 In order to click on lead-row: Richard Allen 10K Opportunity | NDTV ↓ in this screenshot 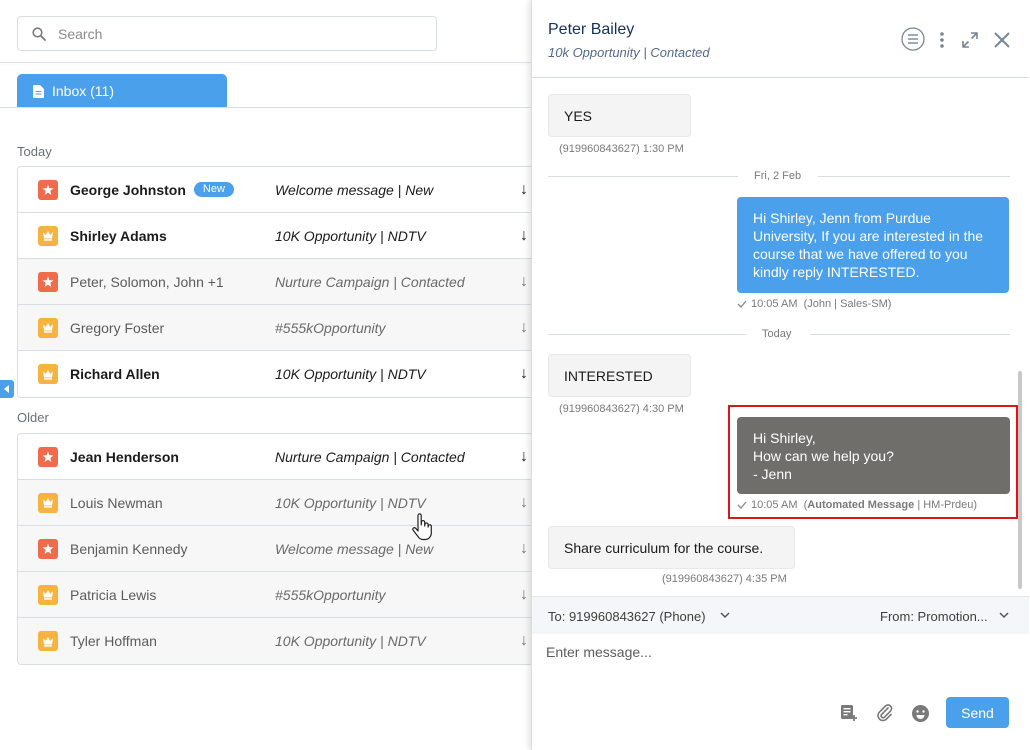, I will do `click(279, 374)`.